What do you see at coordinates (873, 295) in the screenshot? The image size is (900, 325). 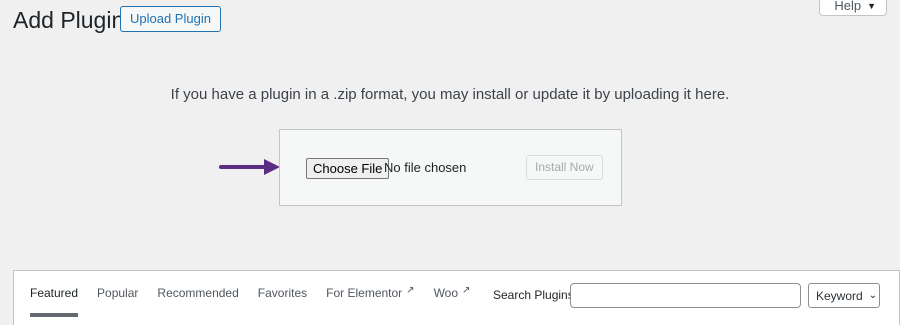 I see `chevron-down-icon: ⌄` at bounding box center [873, 295].